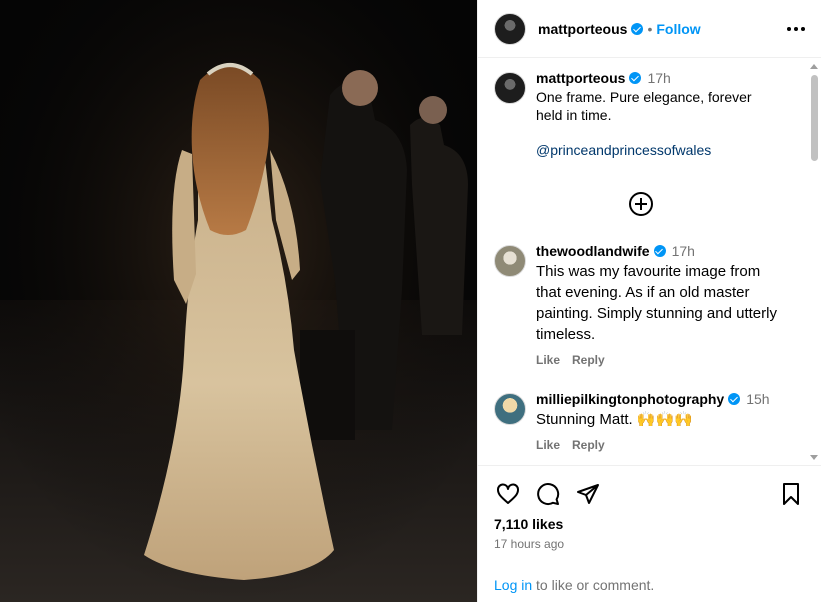 This screenshot has height=602, width=821. What do you see at coordinates (678, 29) in the screenshot?
I see `follow-button: Follow` at bounding box center [678, 29].